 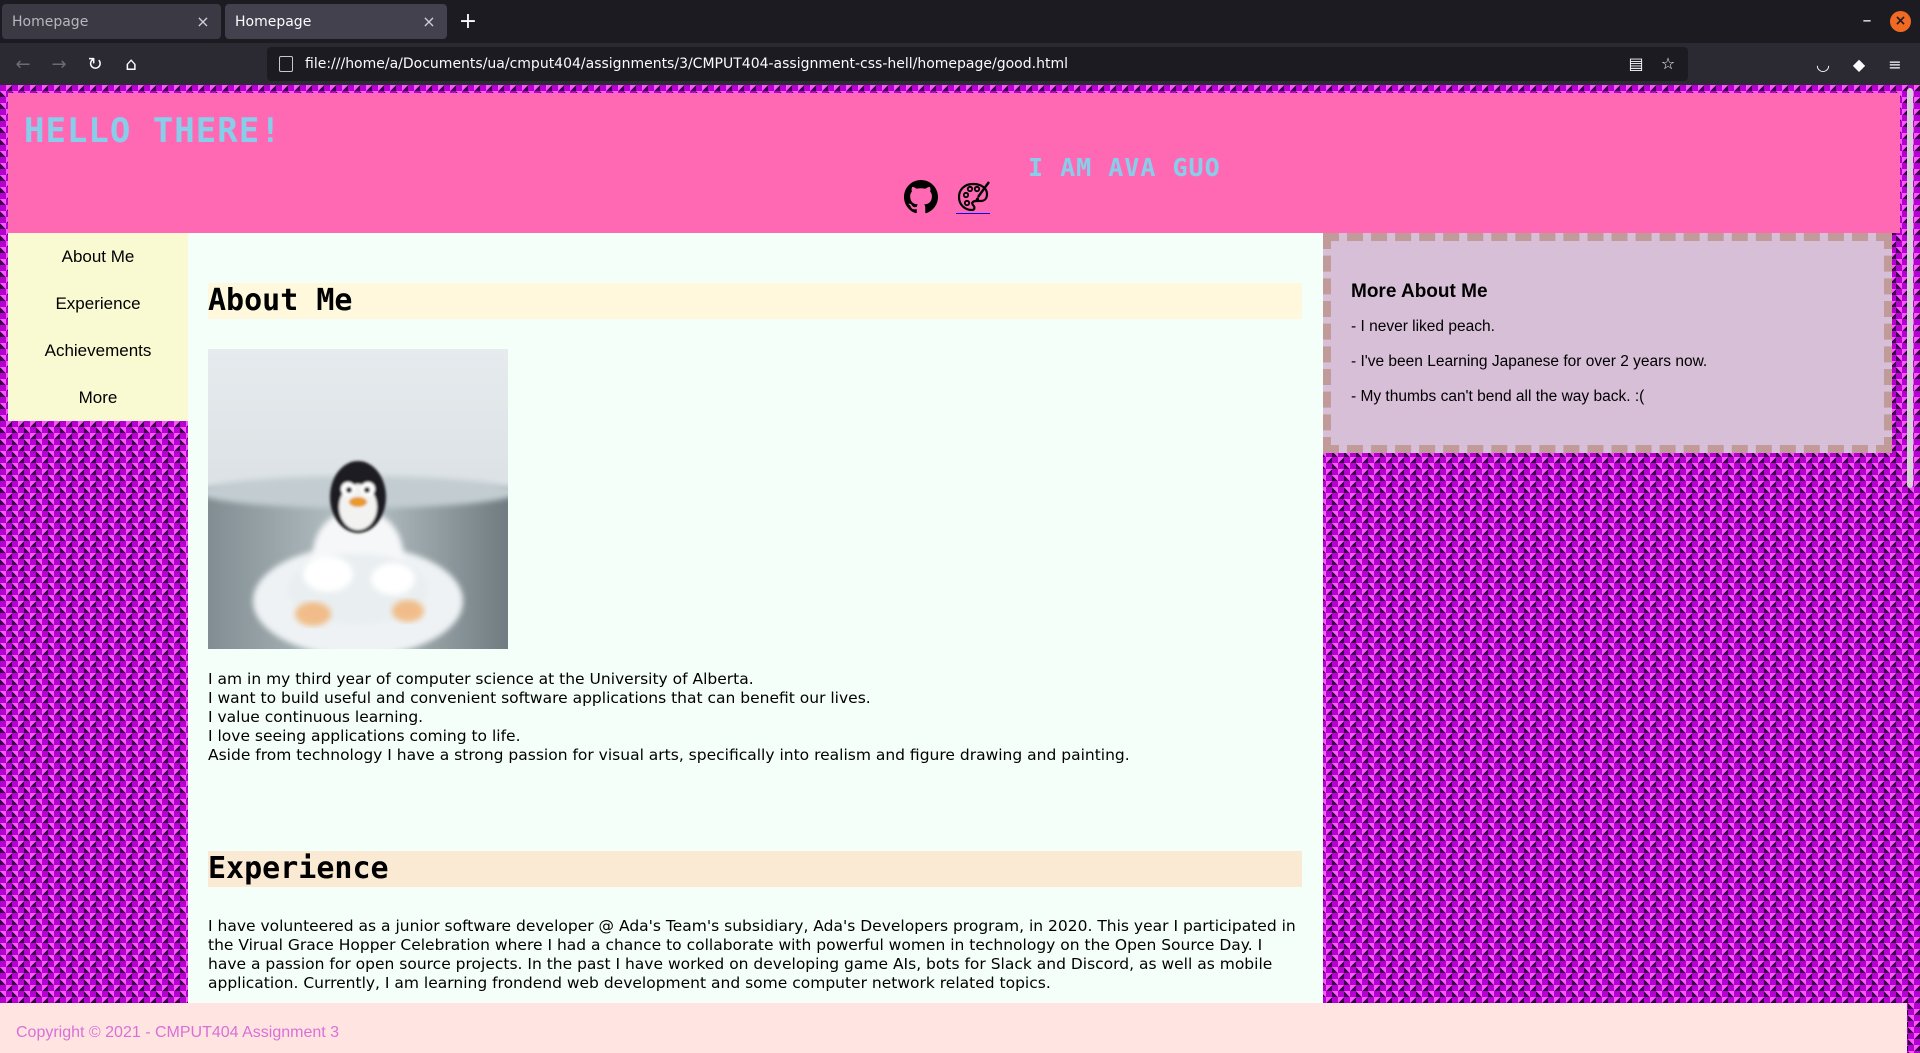 I want to click on close-window-button: ×, so click(x=1900, y=21).